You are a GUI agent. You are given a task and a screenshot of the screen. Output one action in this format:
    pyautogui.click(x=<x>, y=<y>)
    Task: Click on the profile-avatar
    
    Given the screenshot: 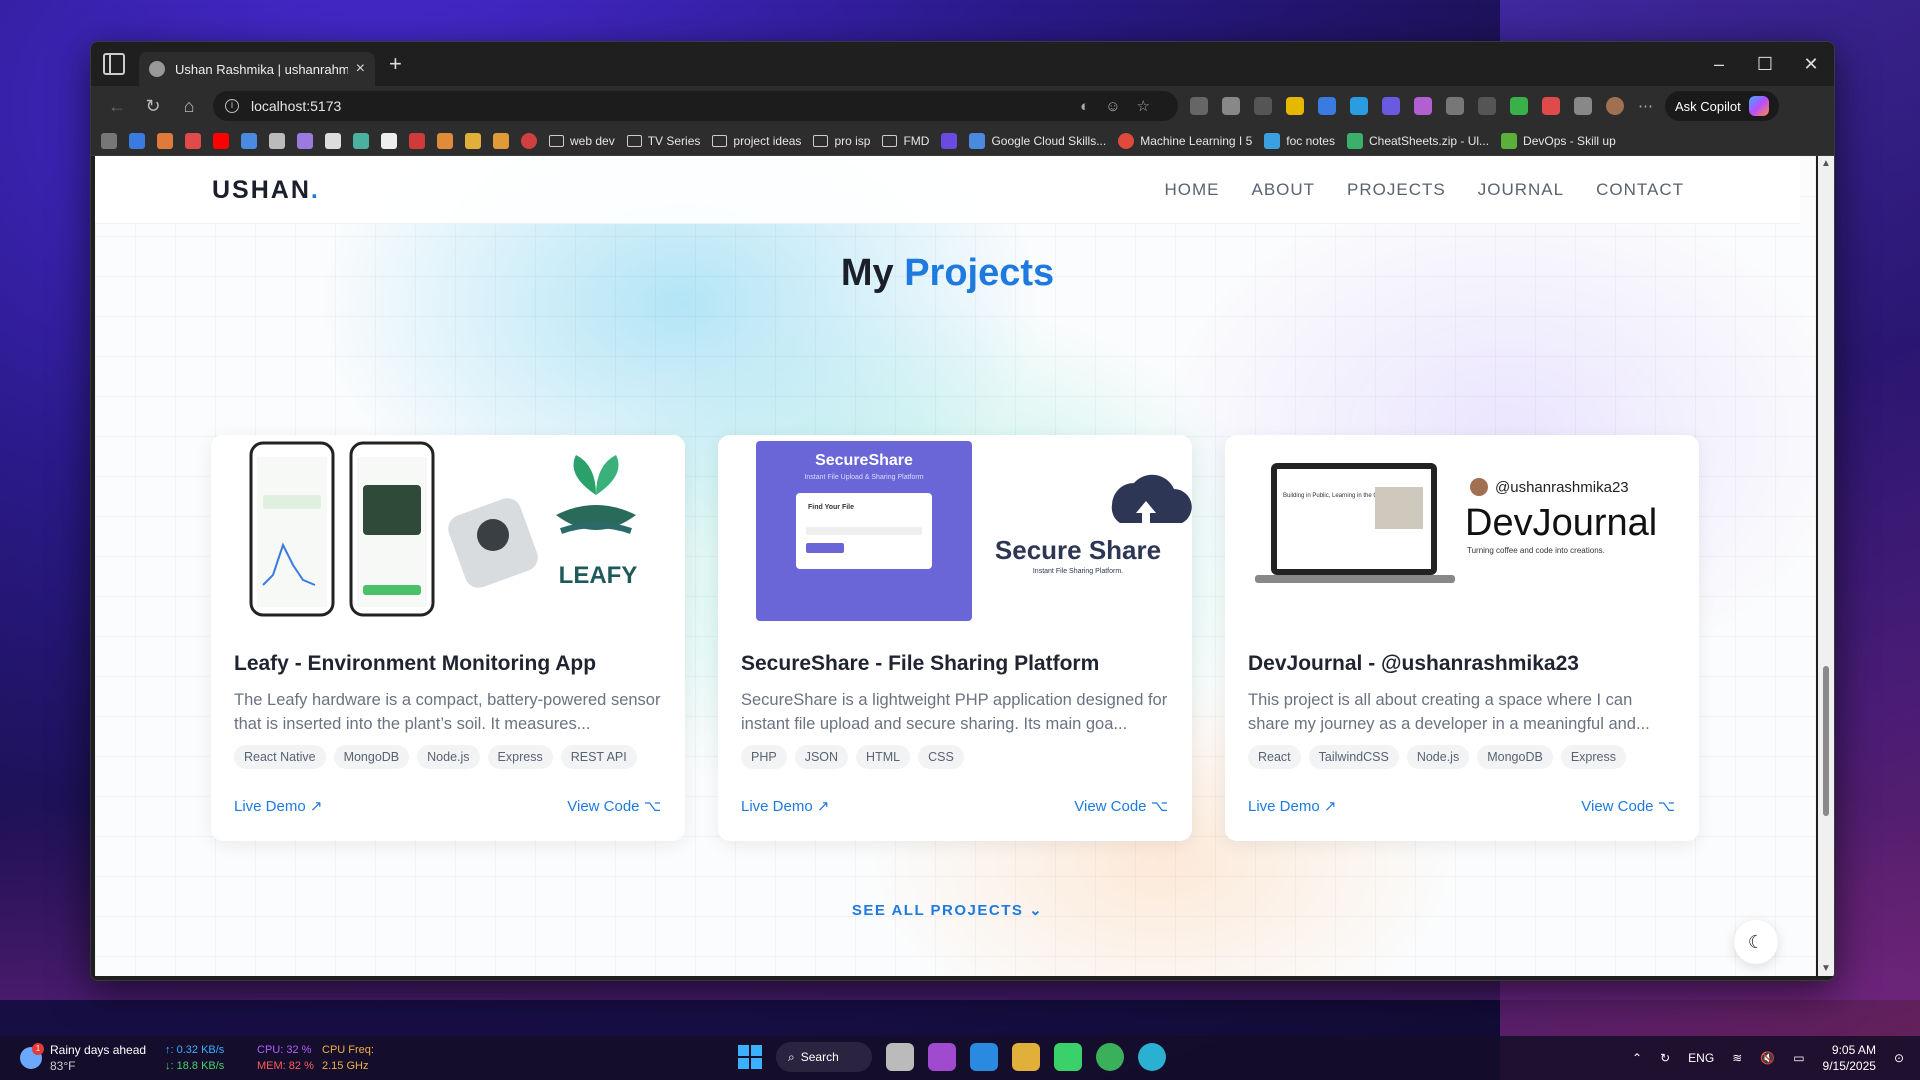 What is the action you would take?
    pyautogui.click(x=1615, y=106)
    